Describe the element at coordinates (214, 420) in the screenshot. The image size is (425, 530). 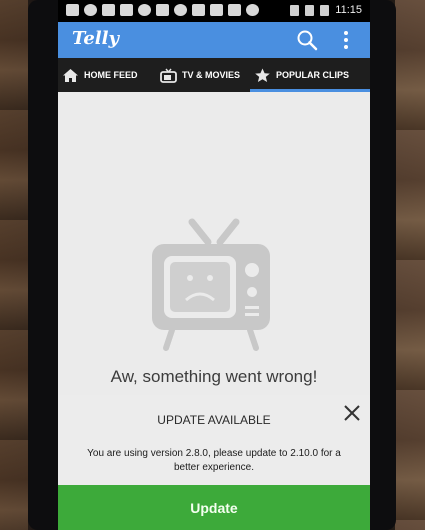
I see `update-title: UPDATE AVAILABLE` at that location.